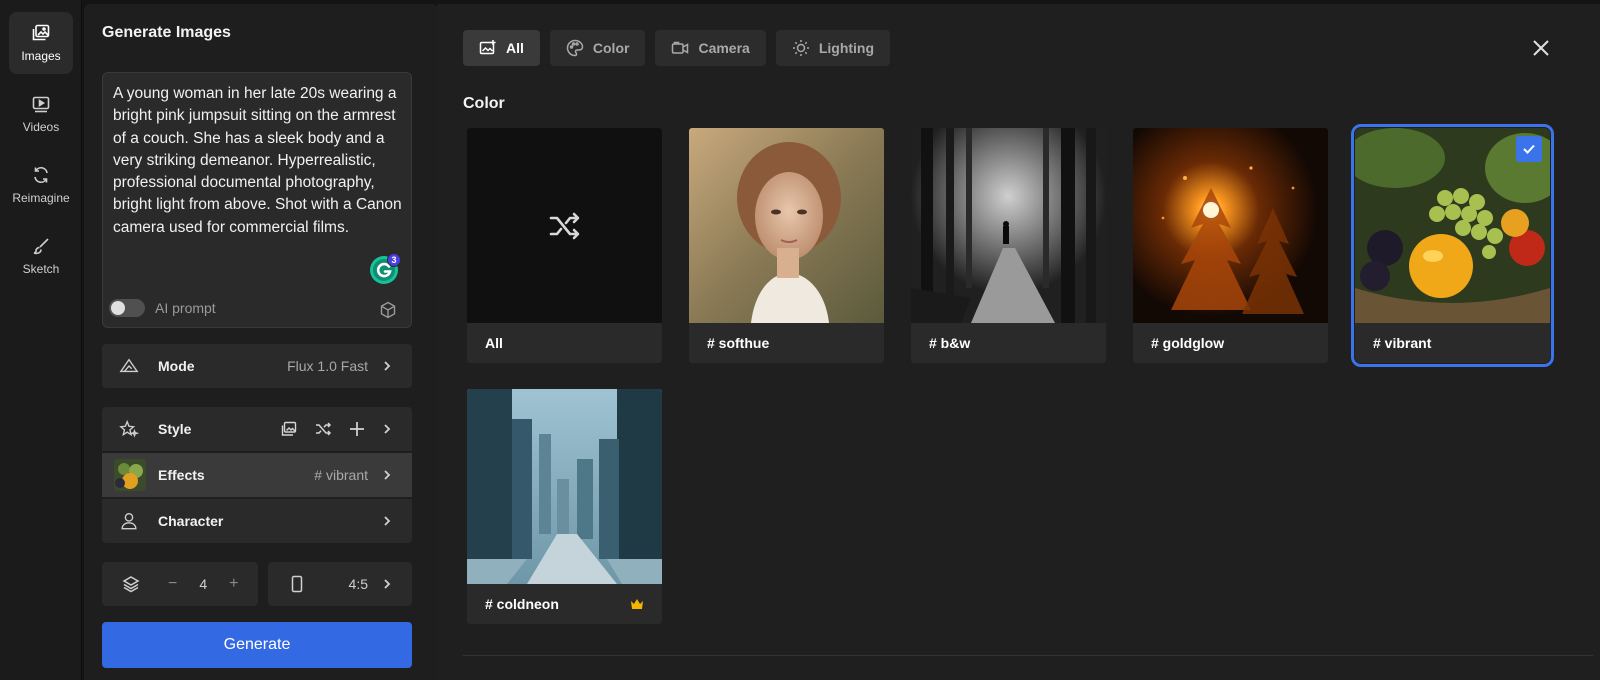 This screenshot has width=1600, height=680. Describe the element at coordinates (1402, 343) in the screenshot. I see `card-label: # vibrant` at that location.